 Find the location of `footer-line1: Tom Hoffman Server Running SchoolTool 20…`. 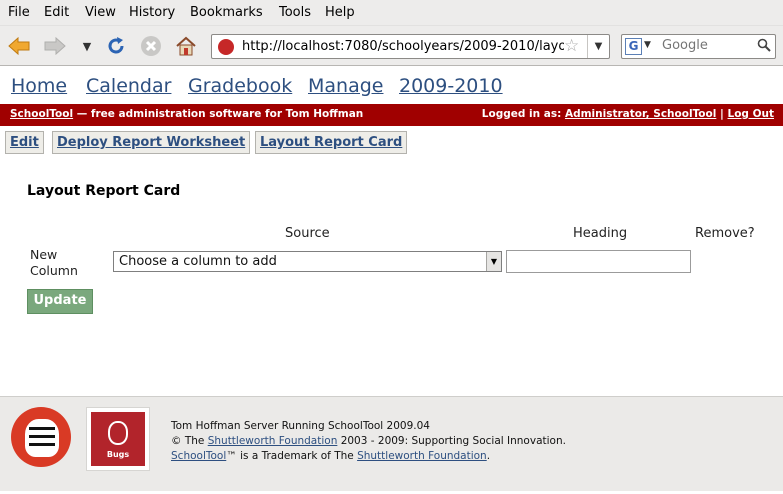

footer-line1: Tom Hoffman Server Running SchoolTool 20… is located at coordinates (300, 426).